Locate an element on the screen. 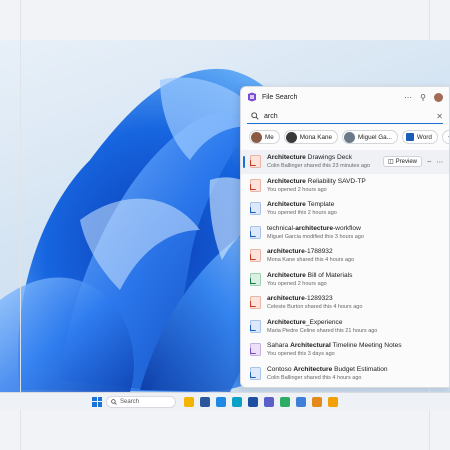 Image resolution: width=450 pixels, height=450 pixels. search-input is located at coordinates (348, 116).